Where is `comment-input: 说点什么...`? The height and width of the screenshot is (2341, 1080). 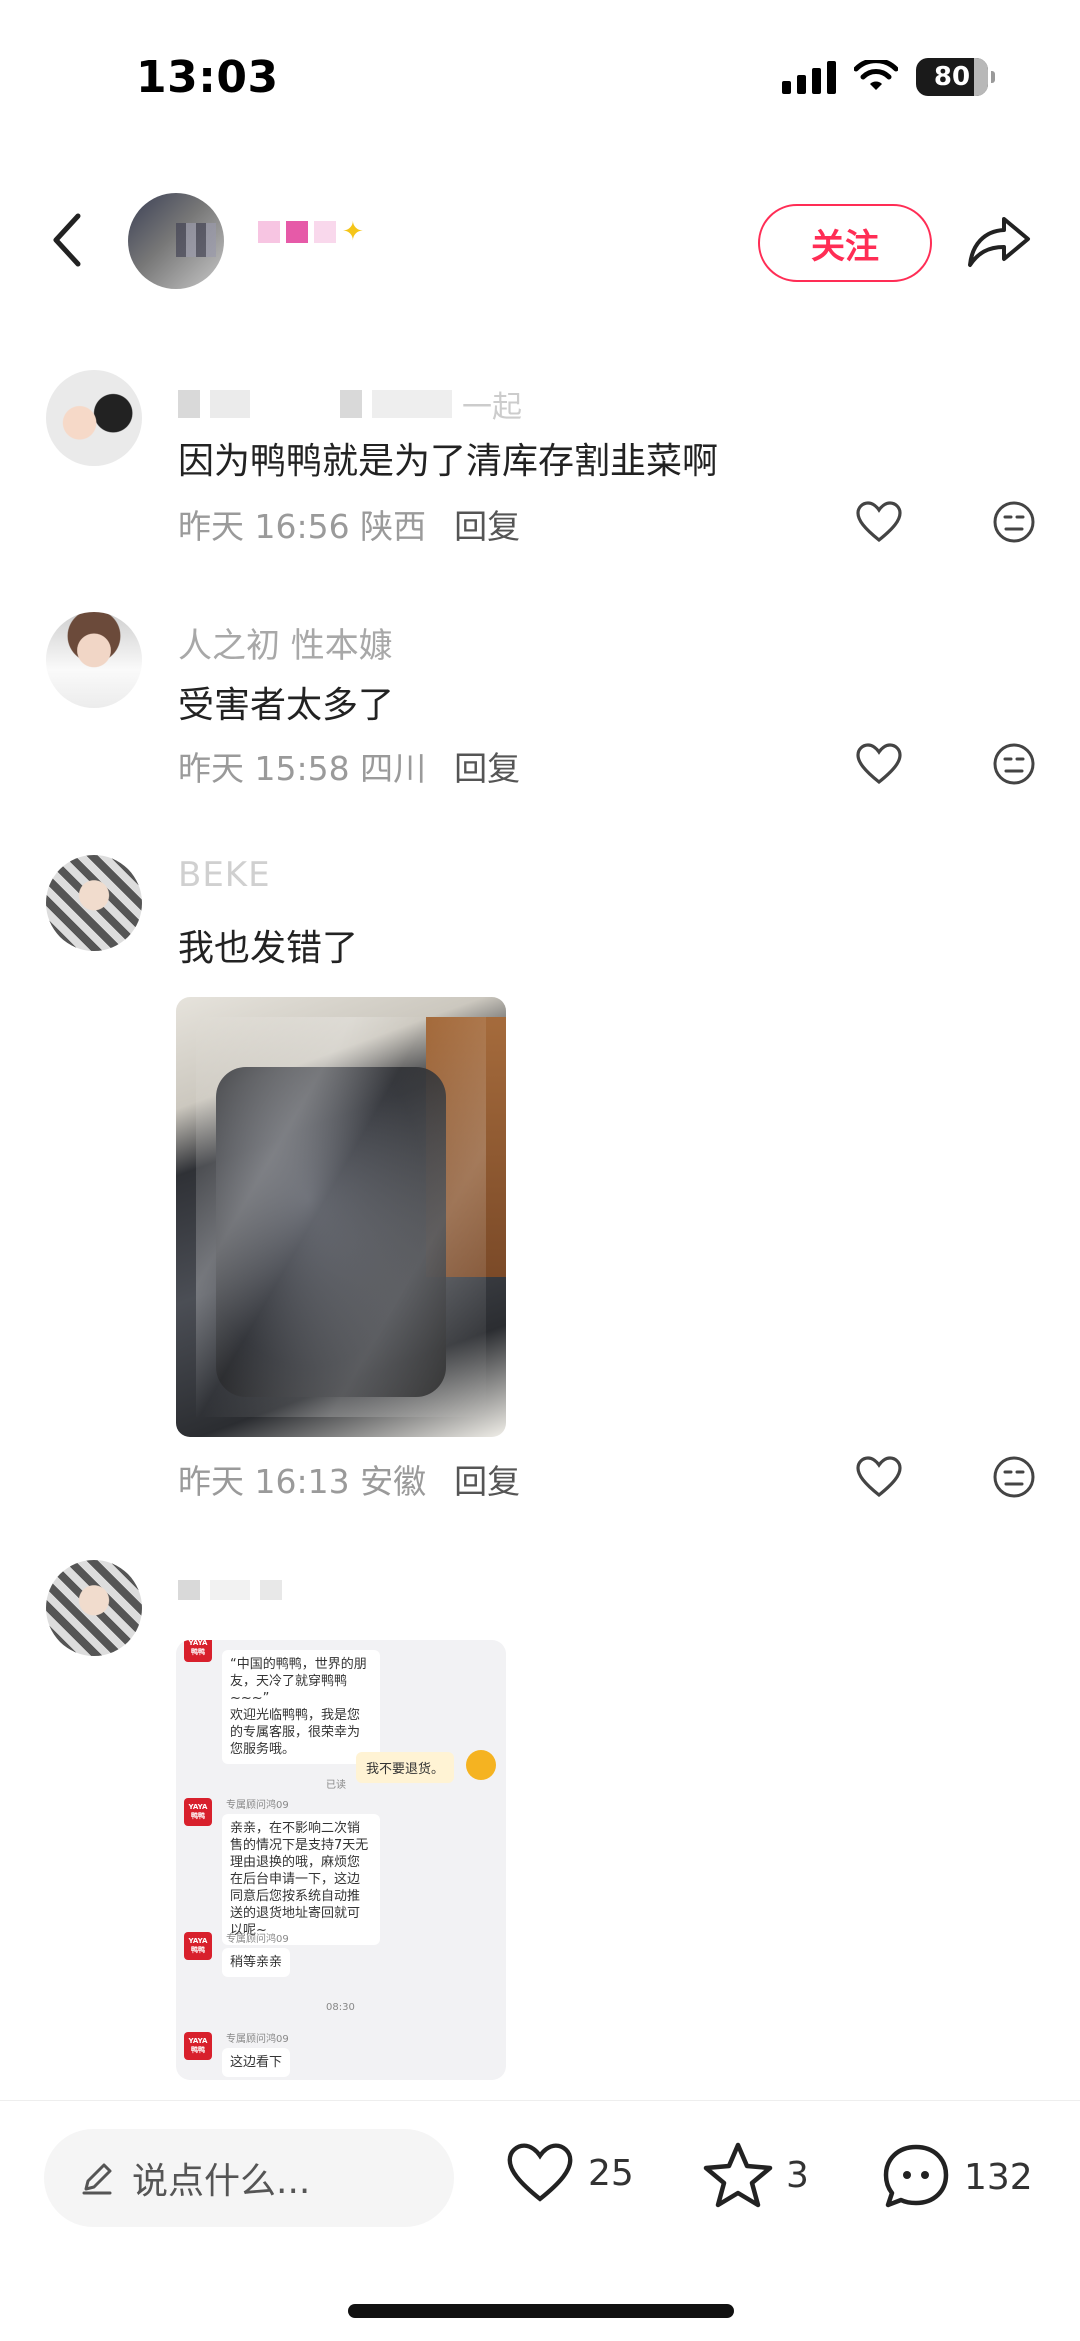 comment-input: 说点什么... is located at coordinates (249, 2178).